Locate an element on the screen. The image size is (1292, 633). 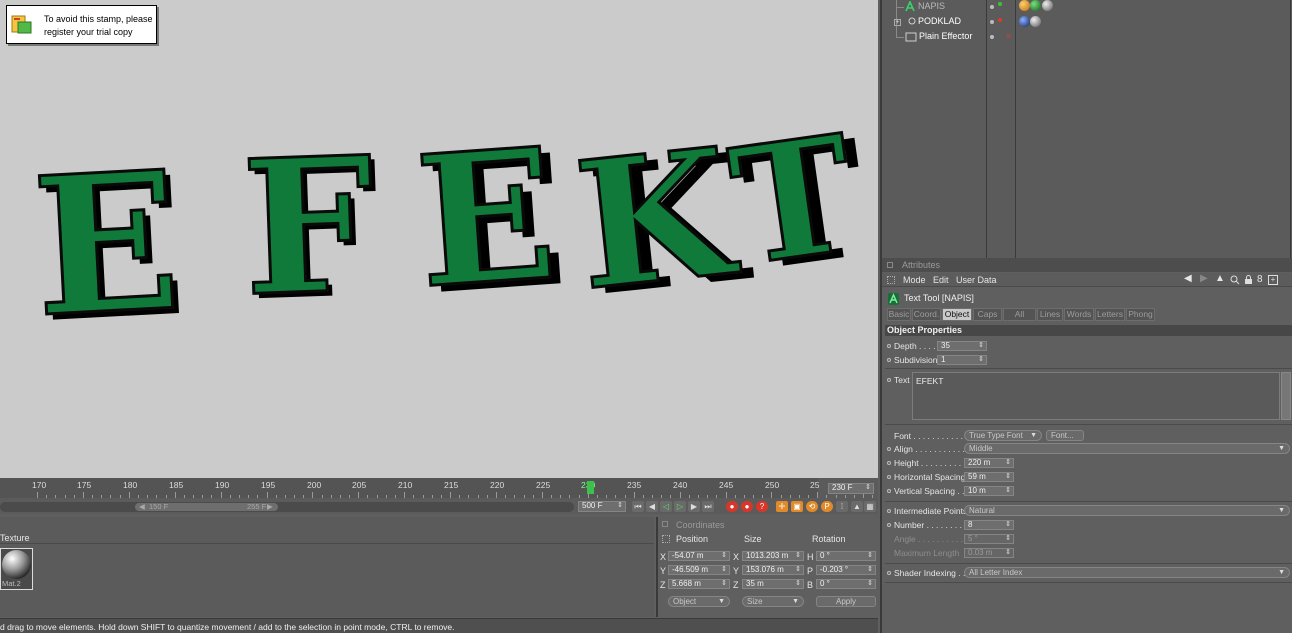
vertical-spacing-field: 10 m ⇕ is located at coordinates (989, 491).